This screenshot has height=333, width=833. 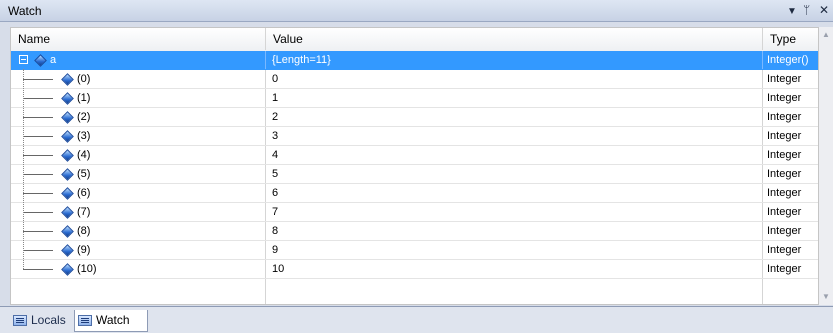 What do you see at coordinates (806, 10) in the screenshot?
I see `pin-icon: ᛘ` at bounding box center [806, 10].